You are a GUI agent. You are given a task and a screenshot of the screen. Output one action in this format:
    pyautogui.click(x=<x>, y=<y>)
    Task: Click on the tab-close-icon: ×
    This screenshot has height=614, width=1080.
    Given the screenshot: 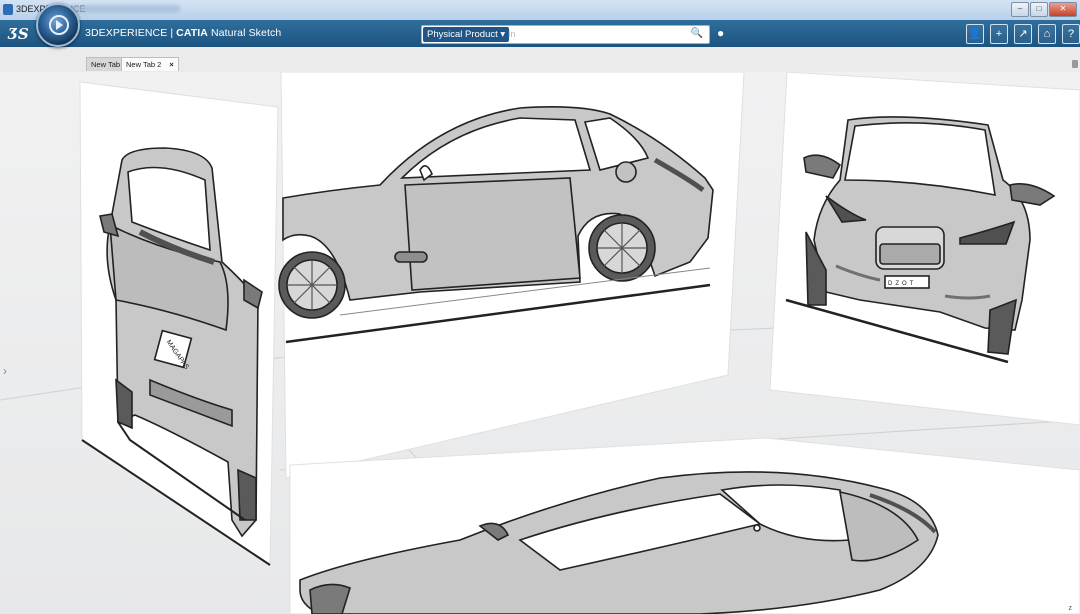 What is the action you would take?
    pyautogui.click(x=171, y=64)
    